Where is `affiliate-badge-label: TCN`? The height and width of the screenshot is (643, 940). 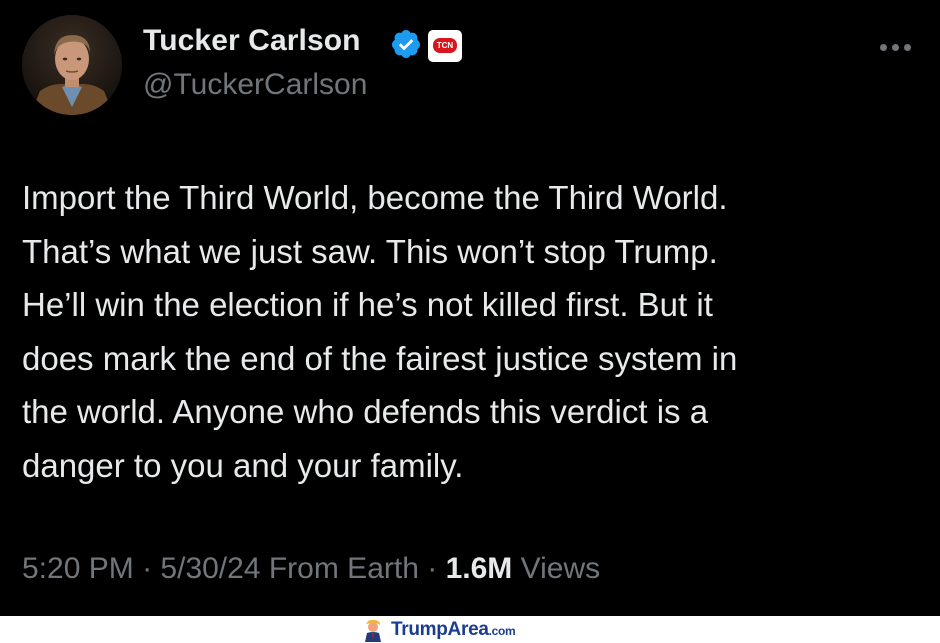
affiliate-badge-label: TCN is located at coordinates (445, 45).